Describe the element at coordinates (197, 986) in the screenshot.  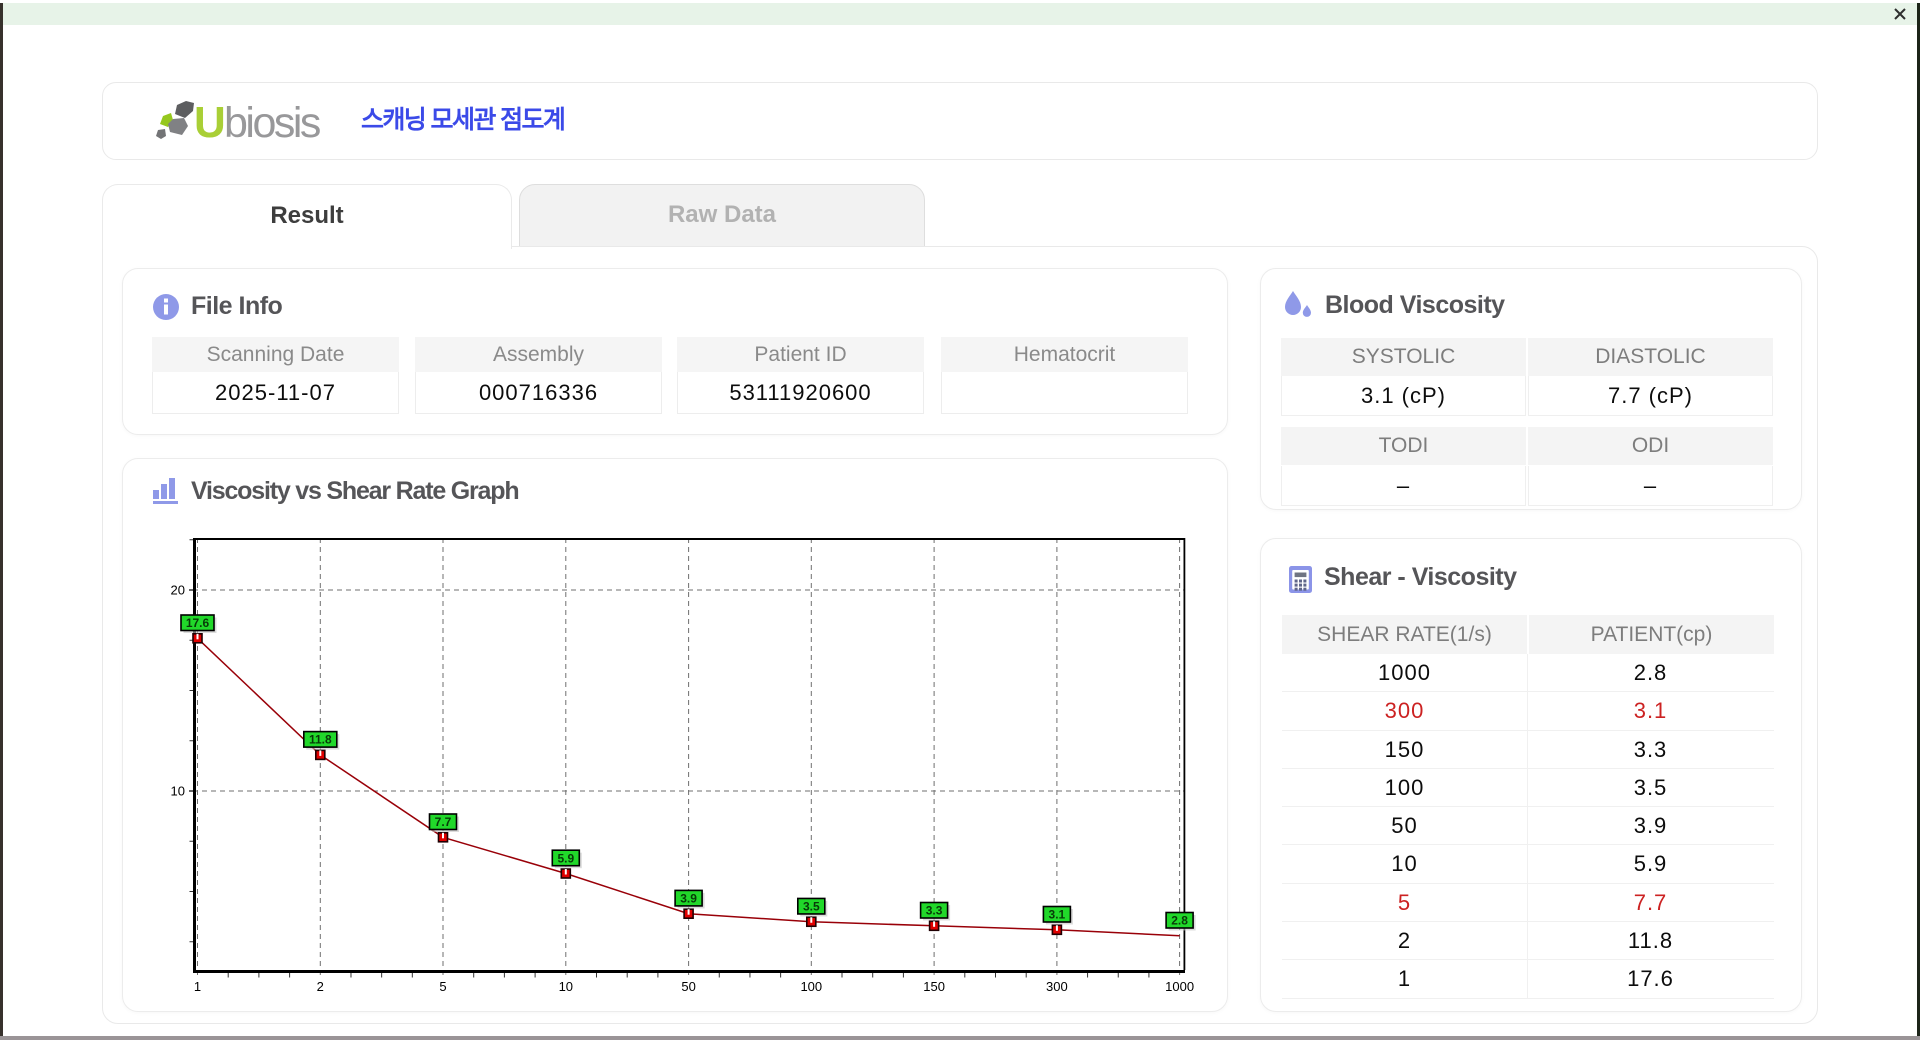
I see `svg-text: 1` at that location.